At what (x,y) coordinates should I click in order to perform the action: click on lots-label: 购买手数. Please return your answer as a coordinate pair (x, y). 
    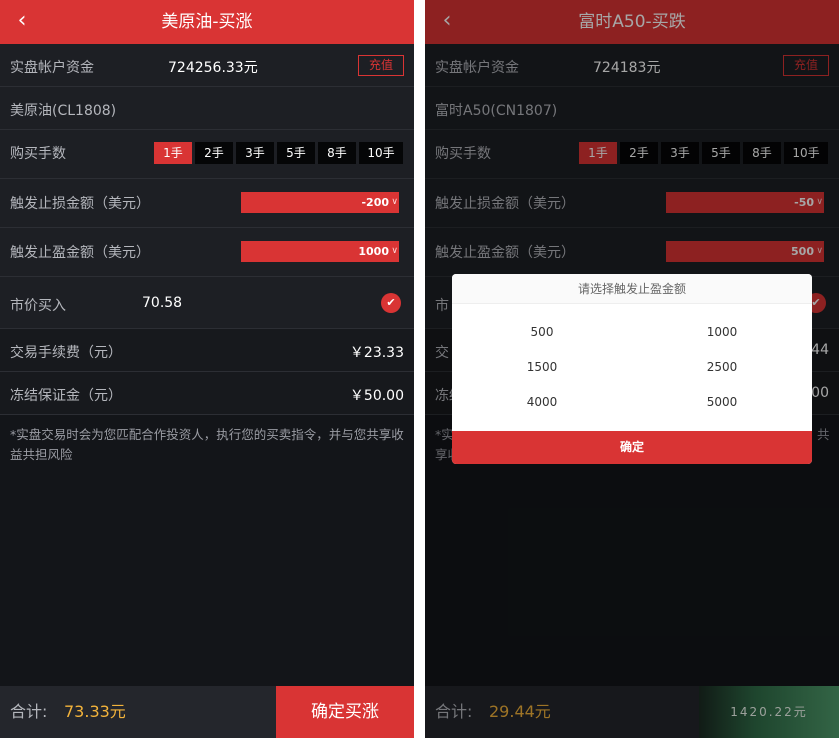
    Looking at the image, I should click on (38, 154).